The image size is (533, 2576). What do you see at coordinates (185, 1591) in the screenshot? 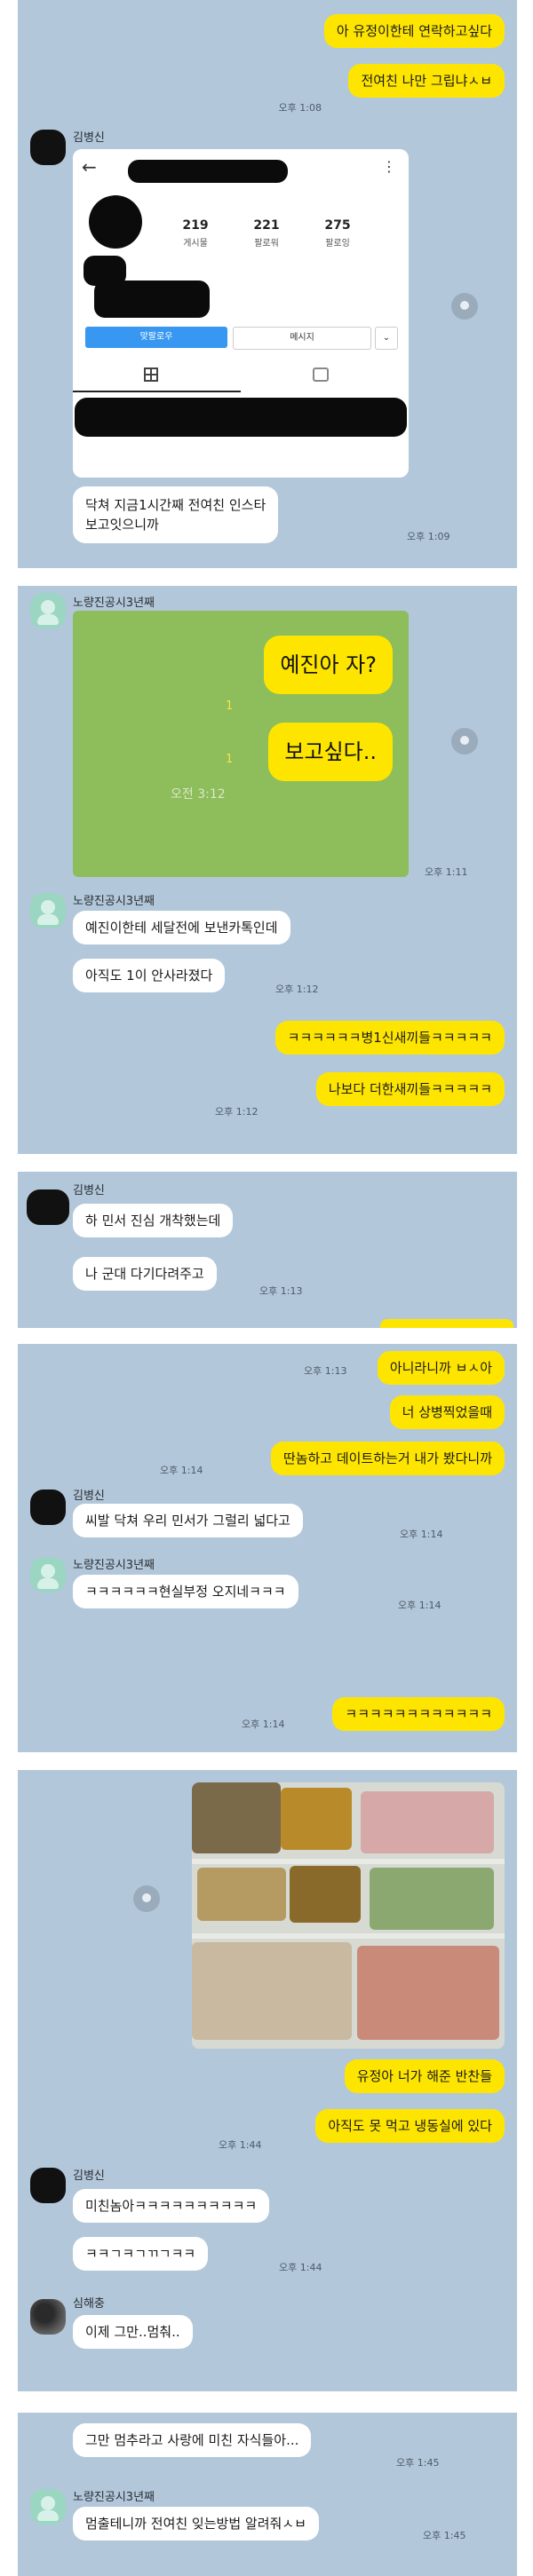
I see `their-message-bubble: ㅋㅋㅋㅋㅋㅋ현실부정 오지네ㅋㅋㅋ` at bounding box center [185, 1591].